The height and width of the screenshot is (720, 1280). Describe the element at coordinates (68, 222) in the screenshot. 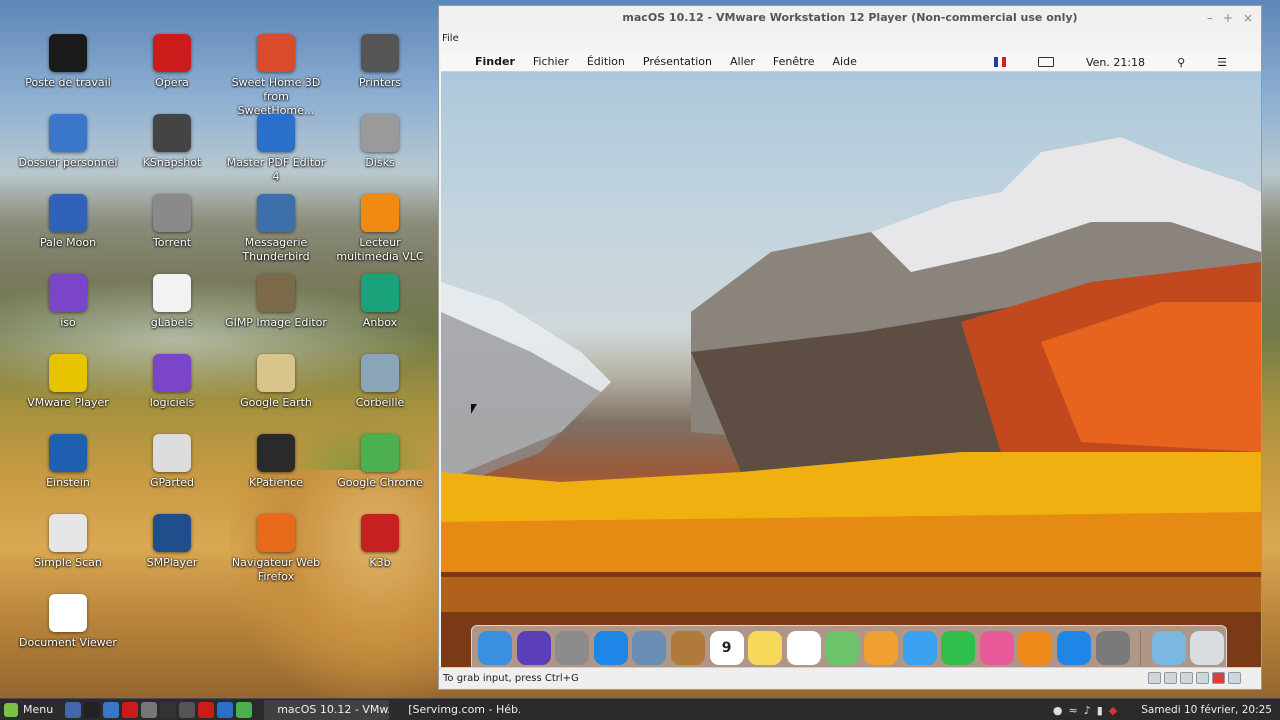

I see `desktop-icon: Pale Moon` at that location.